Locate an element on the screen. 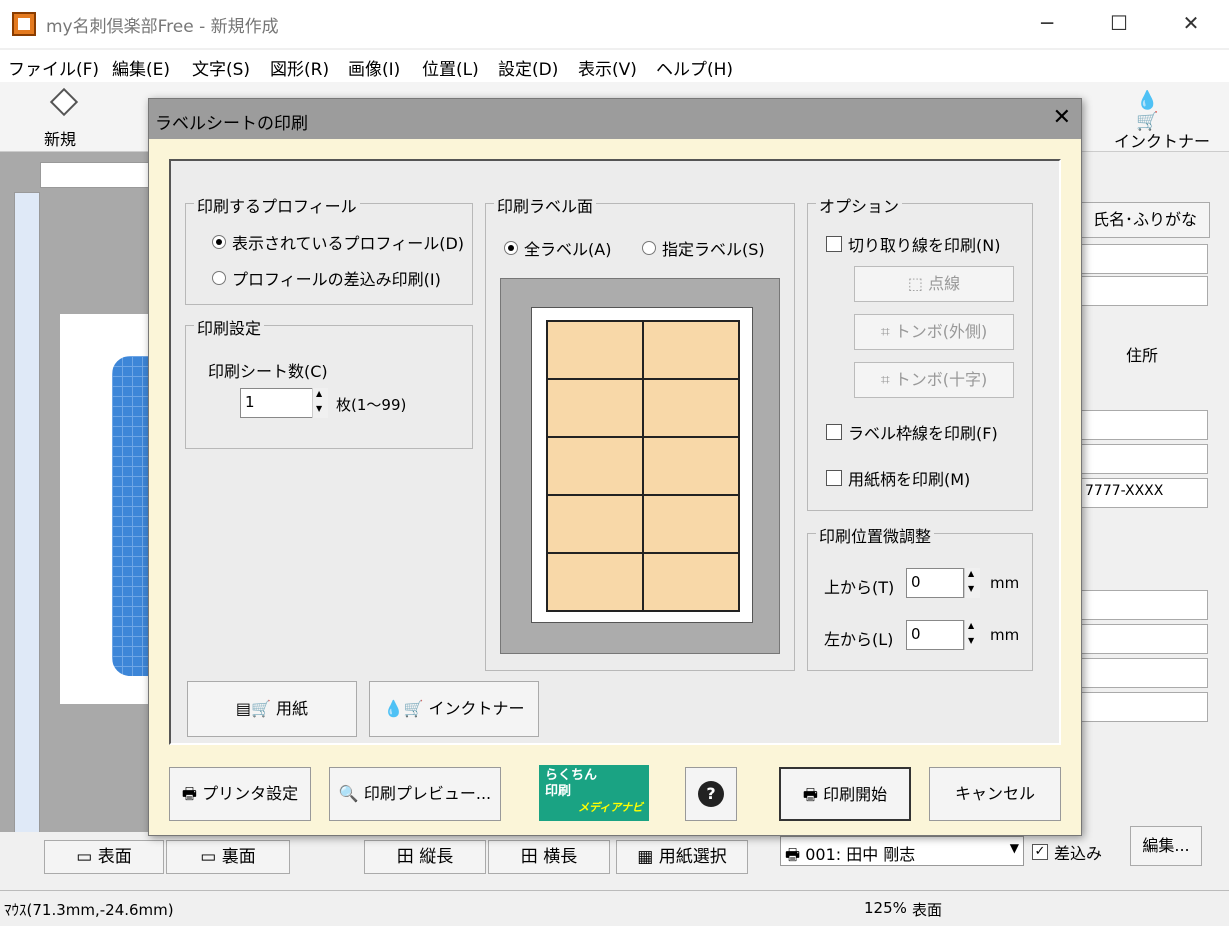  from-top-input: 0 is located at coordinates (935, 583).